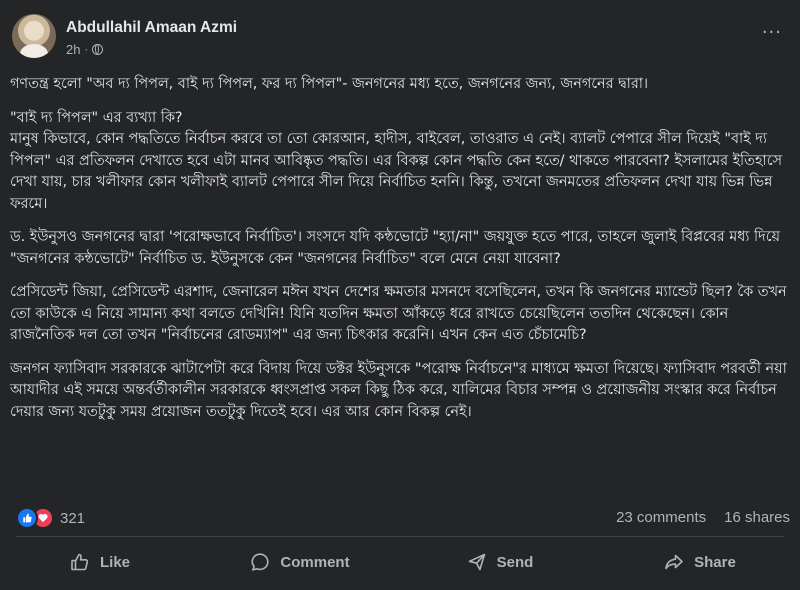  What do you see at coordinates (400, 536) in the screenshot?
I see `actions-divider` at bounding box center [400, 536].